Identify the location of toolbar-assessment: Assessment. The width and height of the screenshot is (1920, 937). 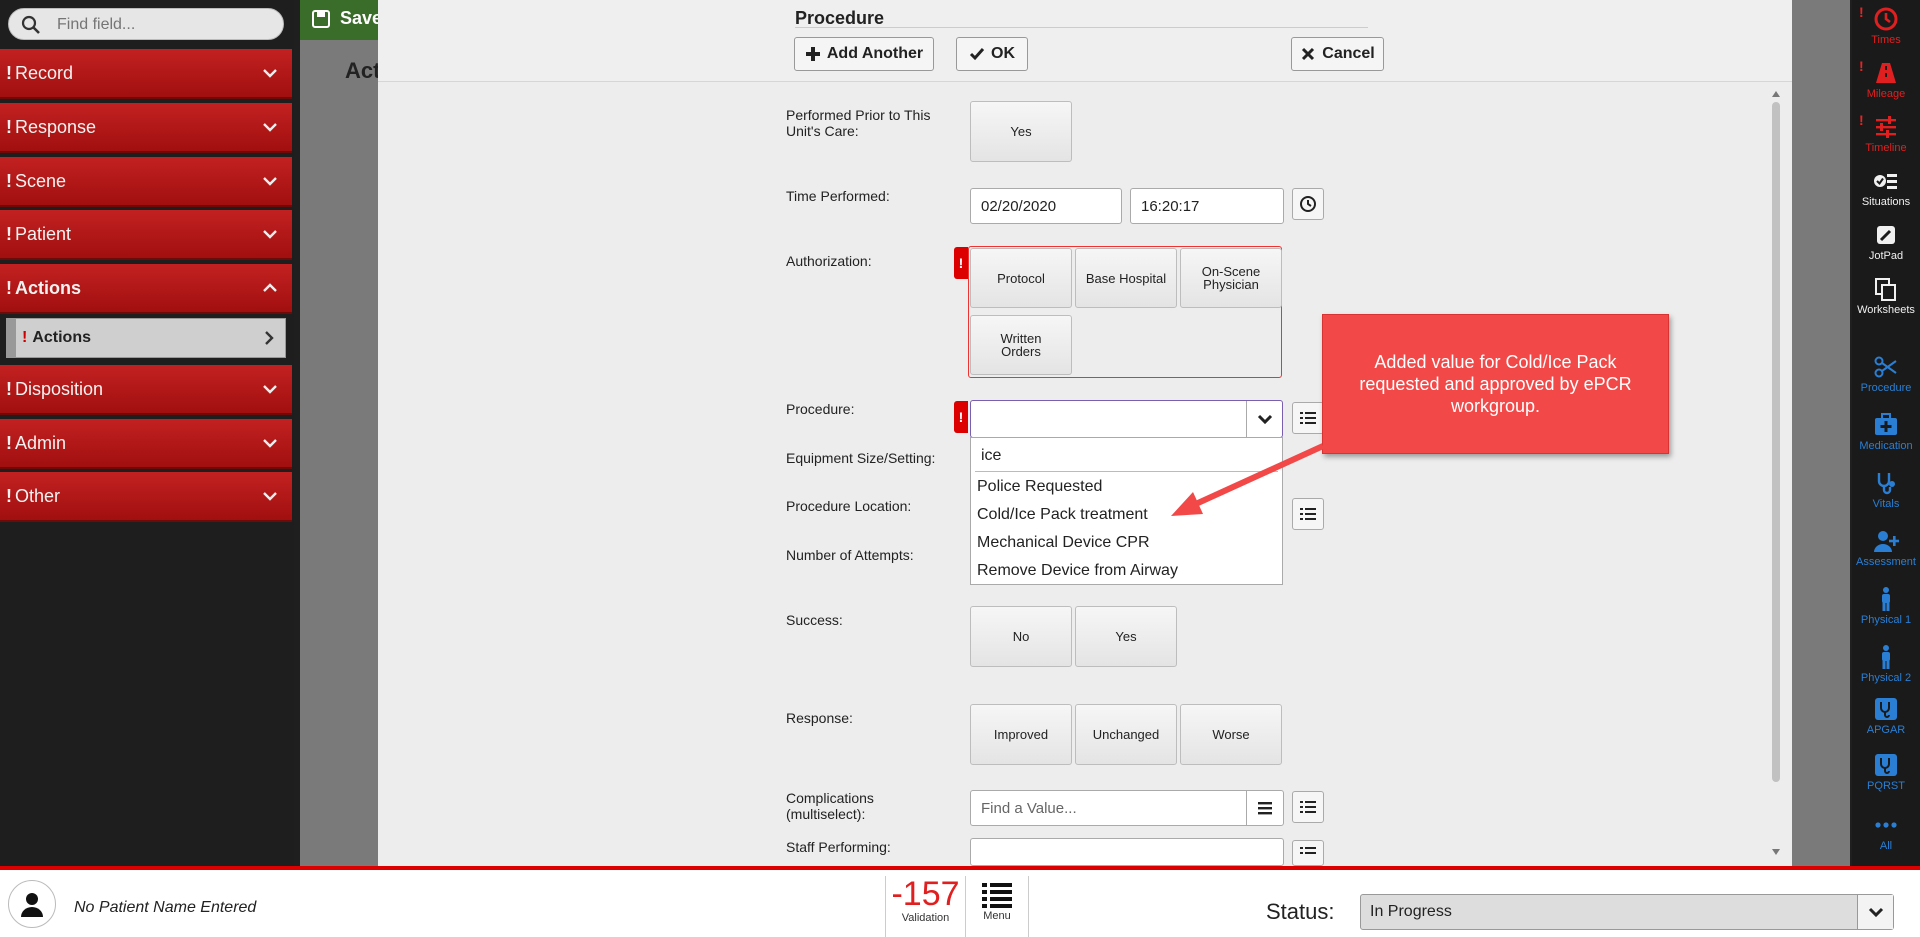
(1886, 548).